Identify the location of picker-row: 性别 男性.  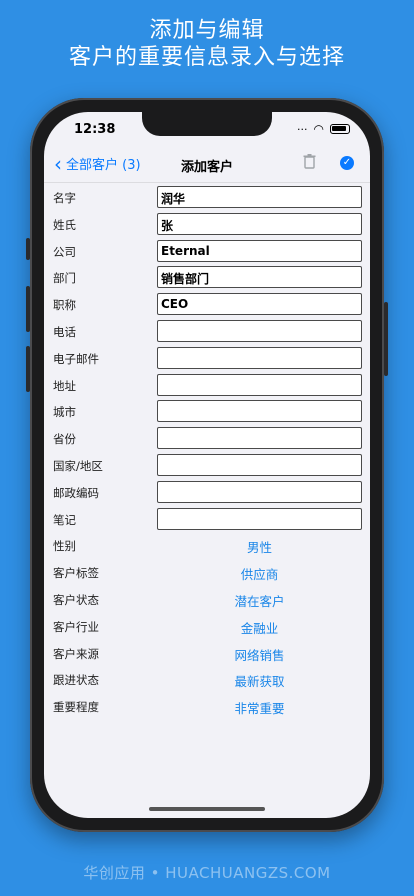
(207, 545).